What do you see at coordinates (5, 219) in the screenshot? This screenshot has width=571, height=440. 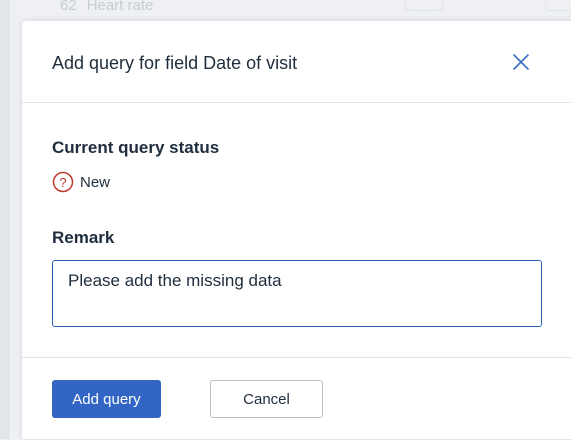 I see `background-left-strip` at bounding box center [5, 219].